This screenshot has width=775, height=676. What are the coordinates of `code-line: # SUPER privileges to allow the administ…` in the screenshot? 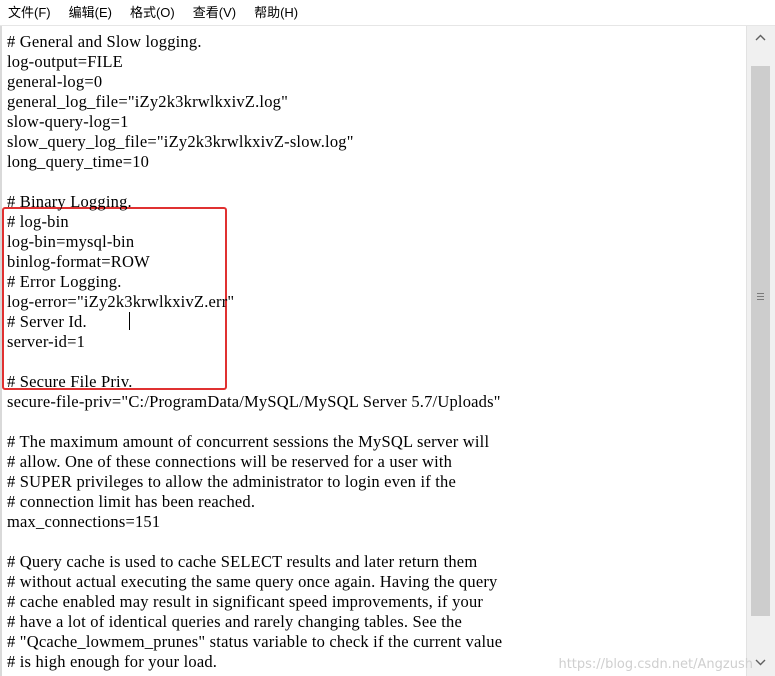 It's located at (232, 481).